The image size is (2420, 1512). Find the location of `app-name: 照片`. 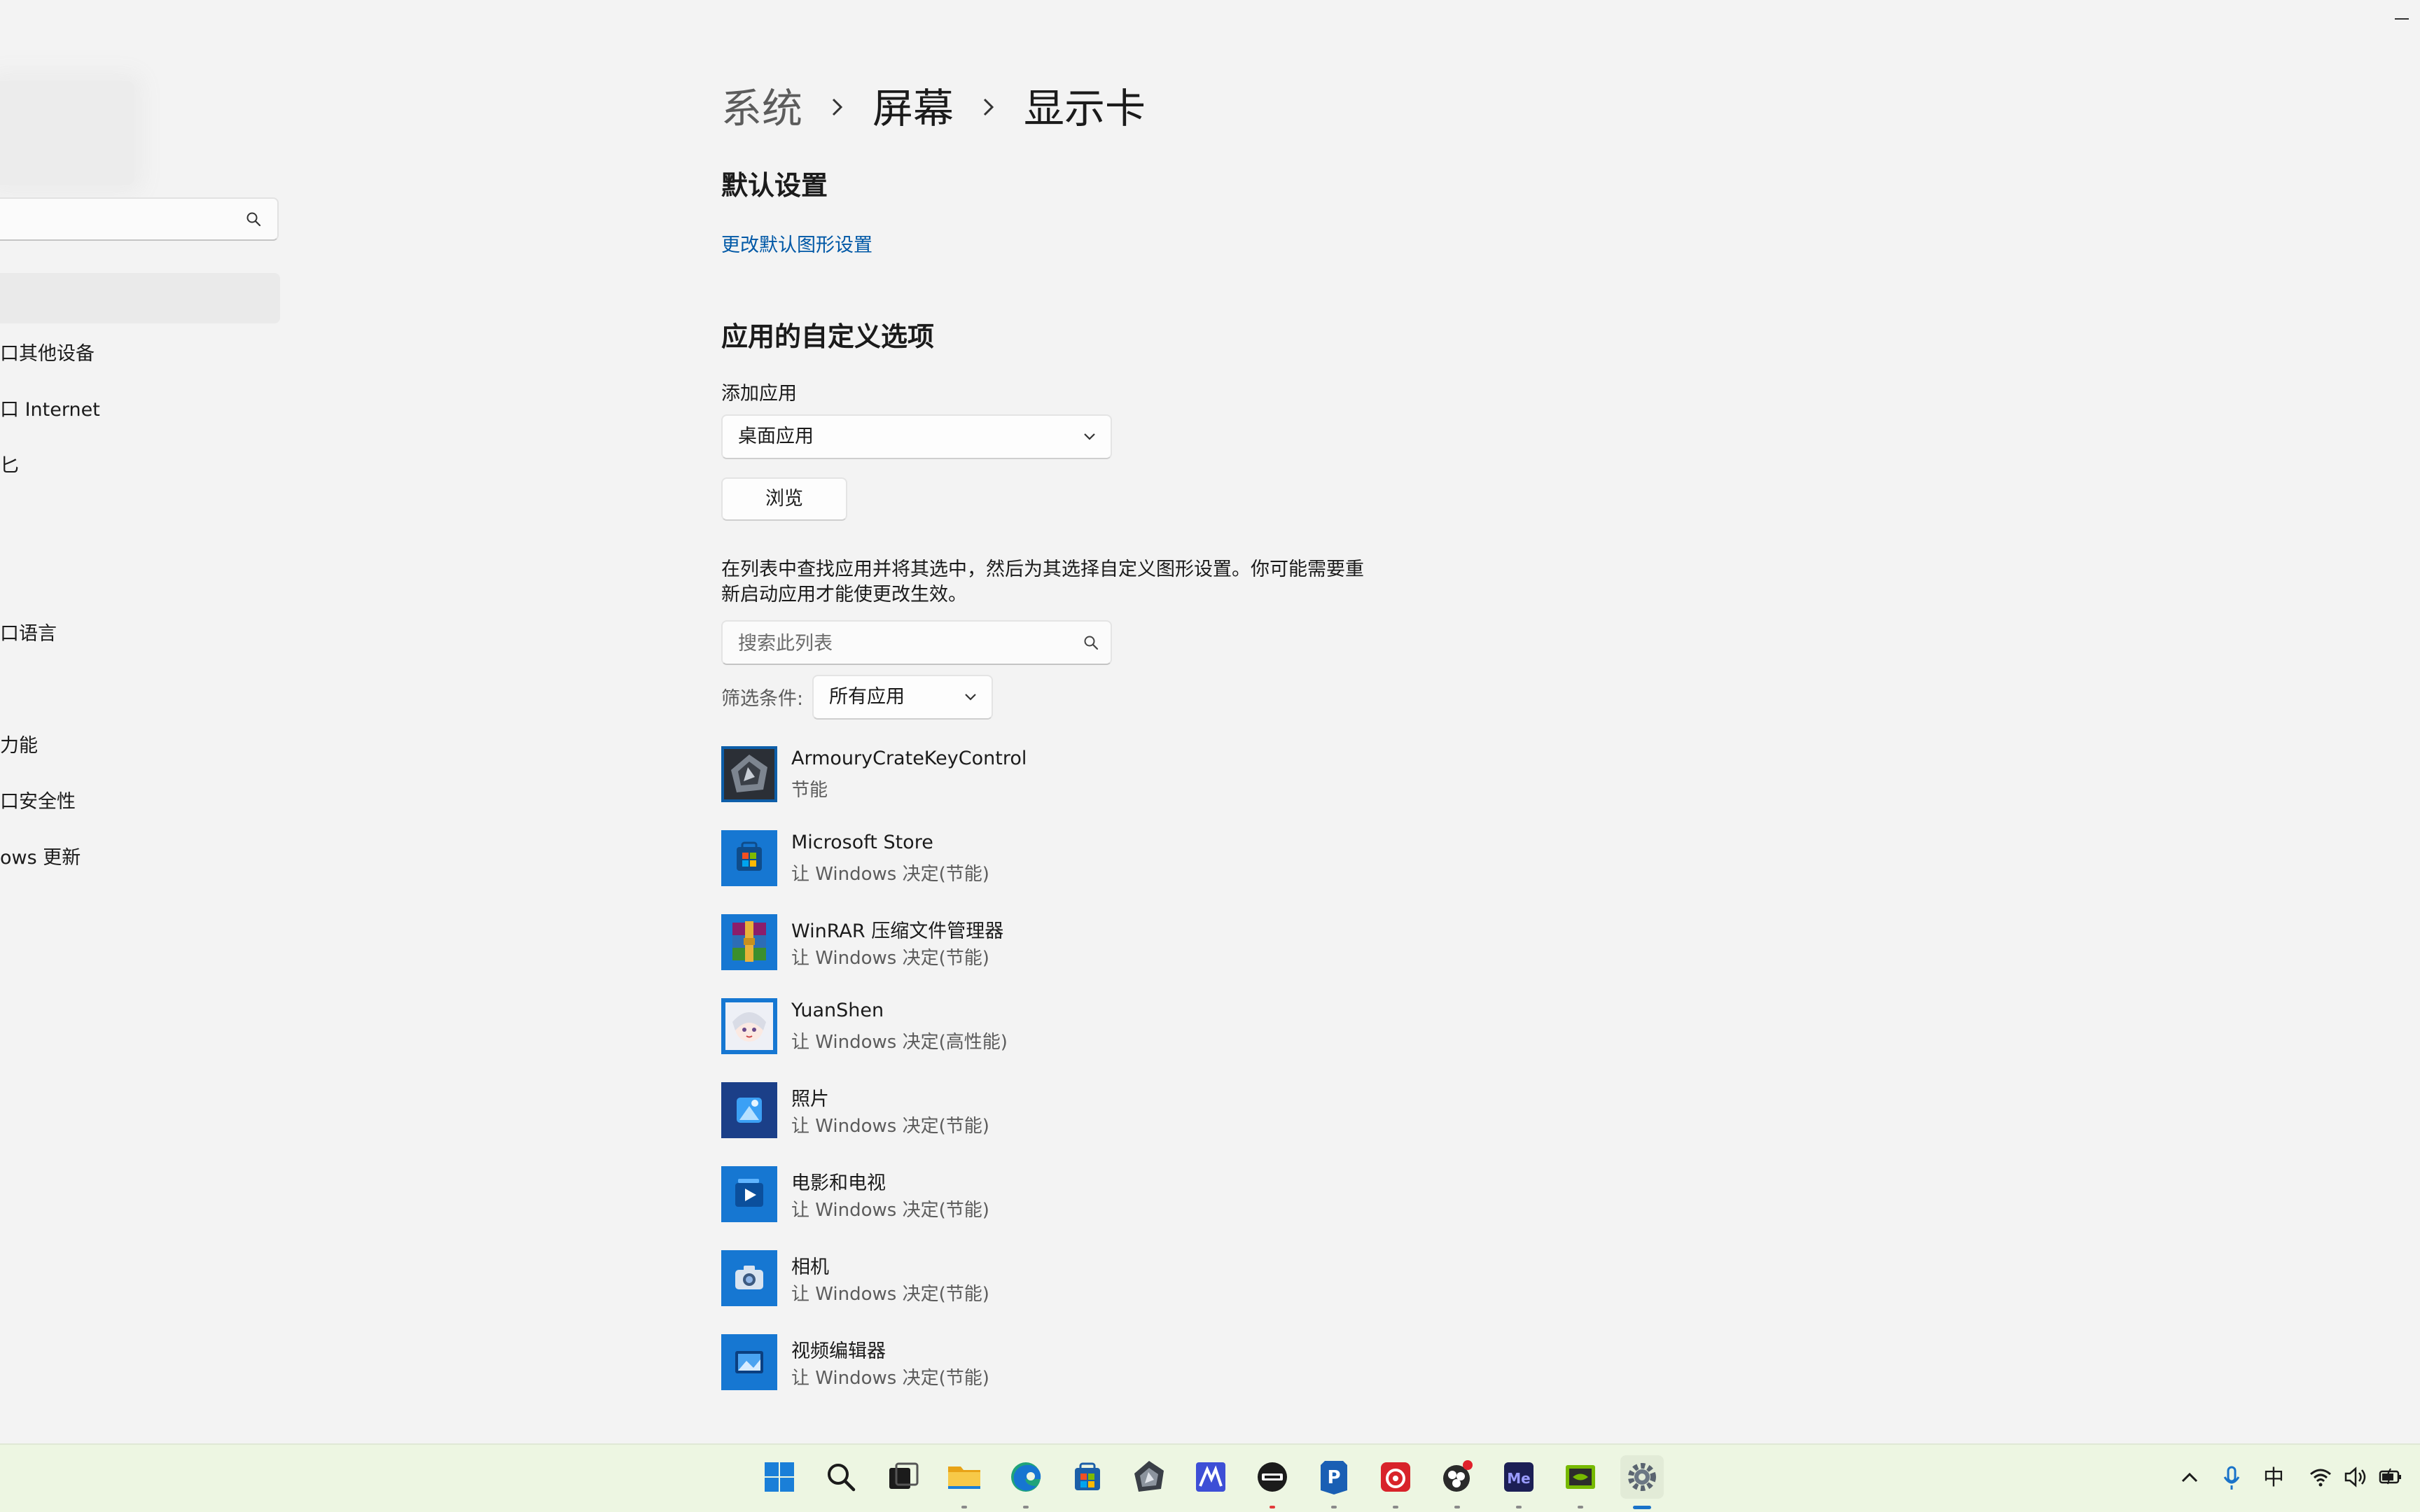

app-name: 照片 is located at coordinates (810, 1099).